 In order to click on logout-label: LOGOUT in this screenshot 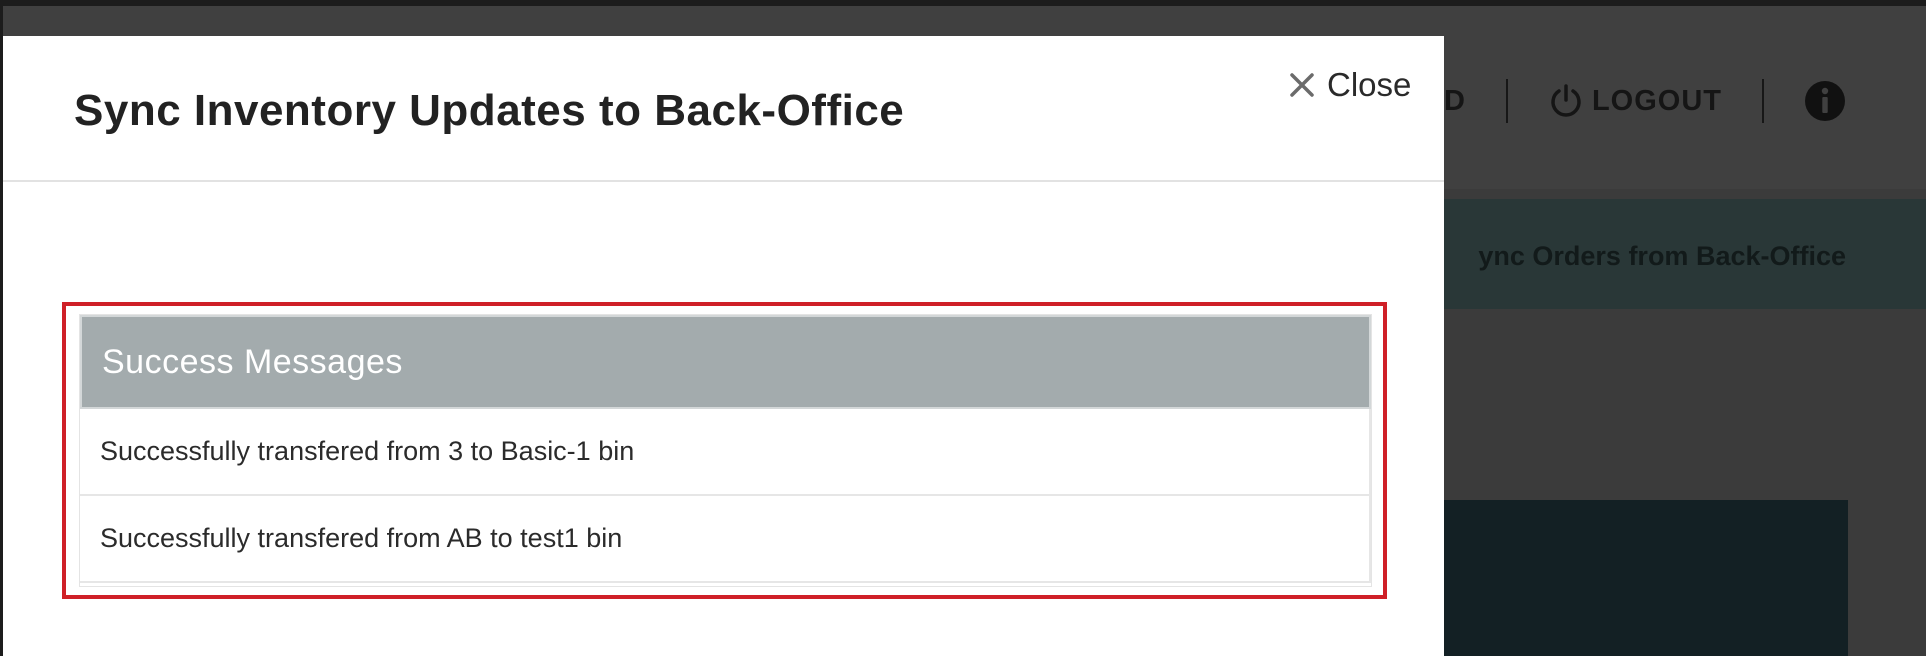, I will do `click(1656, 100)`.